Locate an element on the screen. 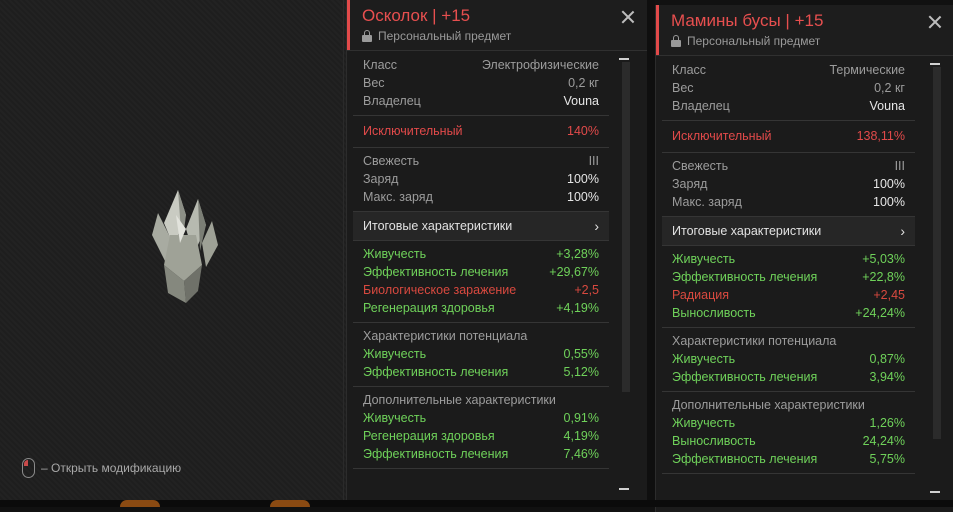 This screenshot has height=512, width=953. rarity-row: Исключительный 138,11% is located at coordinates (788, 136).